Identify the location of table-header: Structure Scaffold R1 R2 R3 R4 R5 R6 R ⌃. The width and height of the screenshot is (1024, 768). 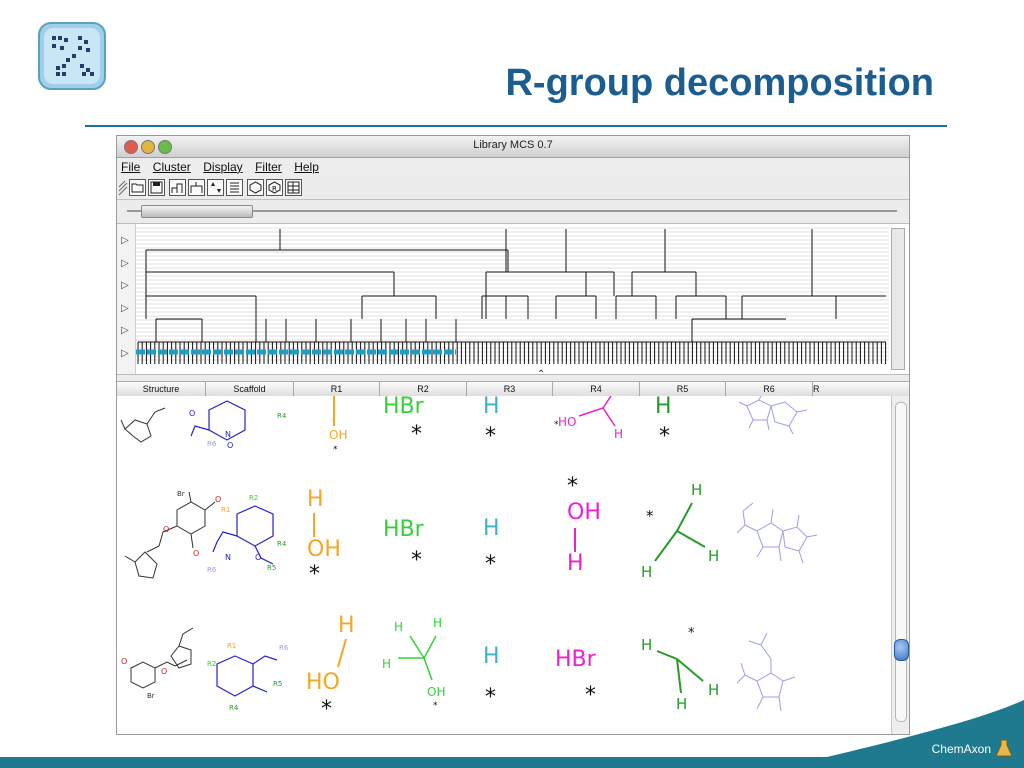
(513, 383).